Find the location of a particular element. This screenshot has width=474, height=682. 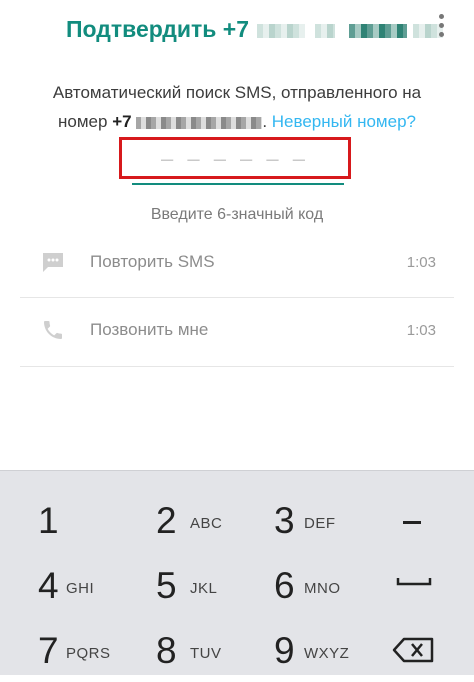

key-1: 1 is located at coordinates (59, 514).